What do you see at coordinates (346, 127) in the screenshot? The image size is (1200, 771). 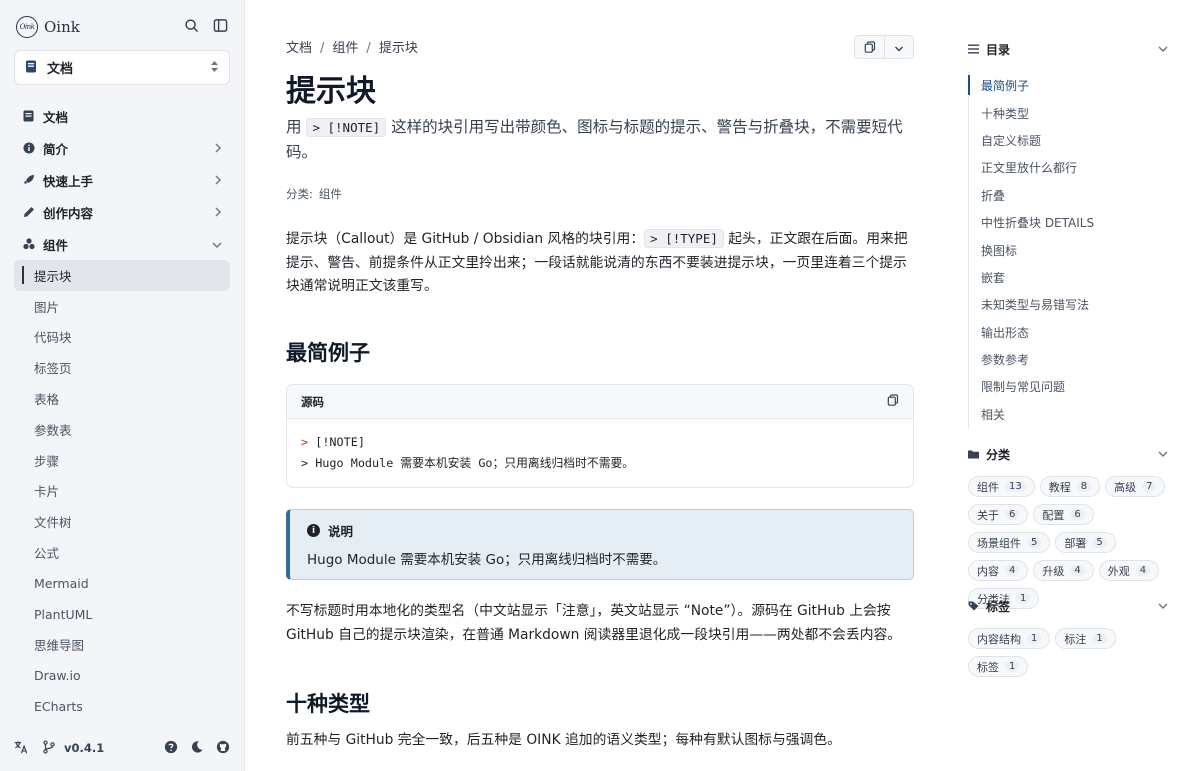 I see `inline-code: > [!NOTE]` at bounding box center [346, 127].